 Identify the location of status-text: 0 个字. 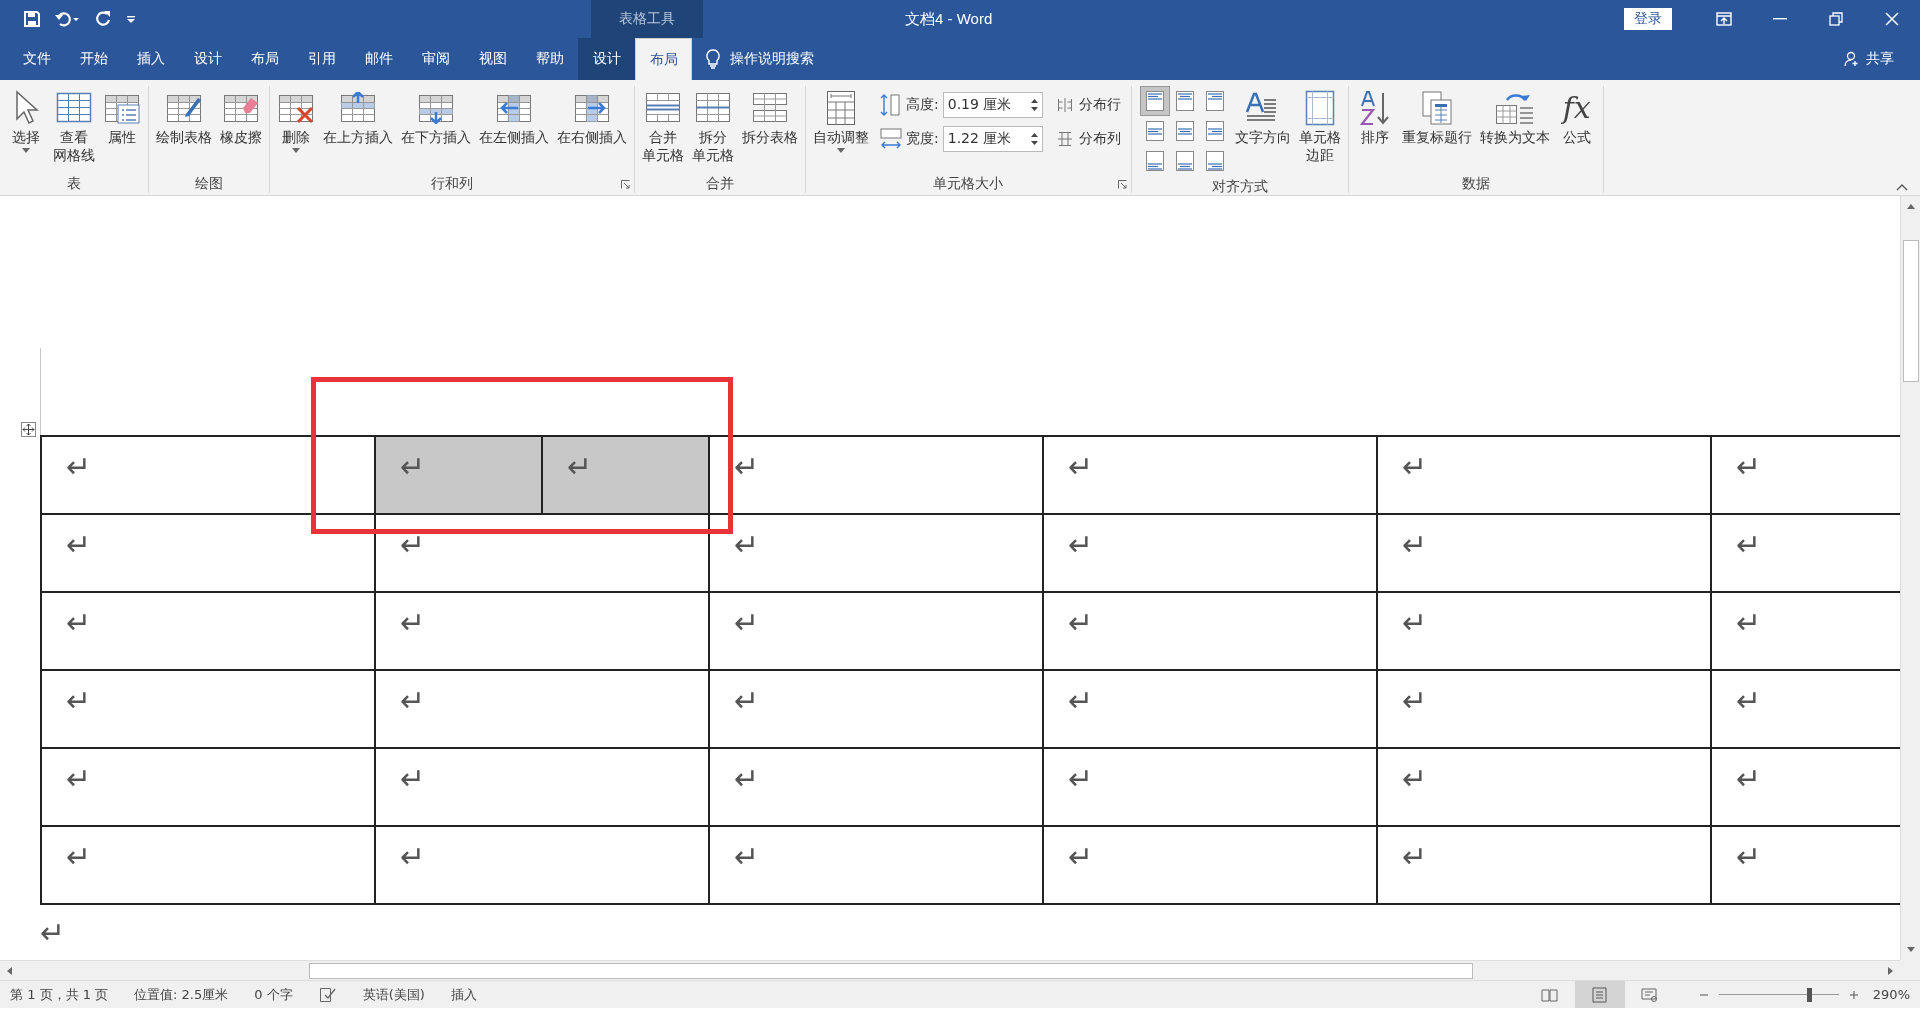
(273, 994).